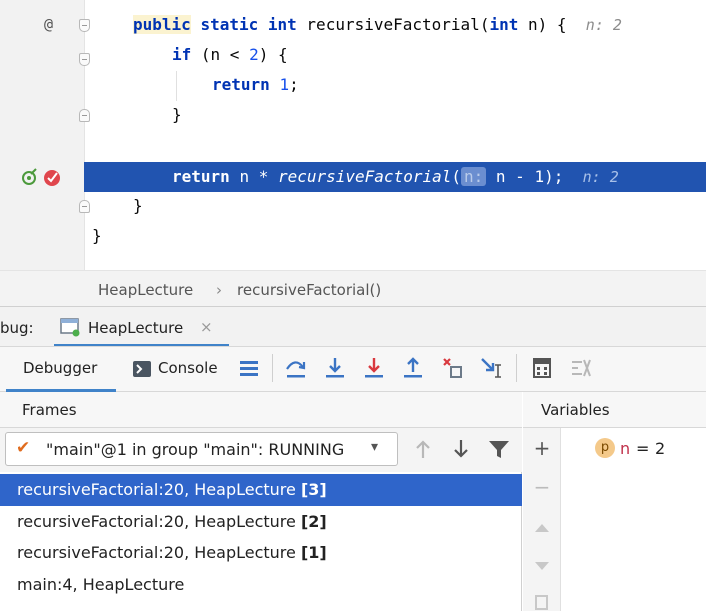  What do you see at coordinates (188, 368) in the screenshot?
I see `tab-console-label: Console` at bounding box center [188, 368].